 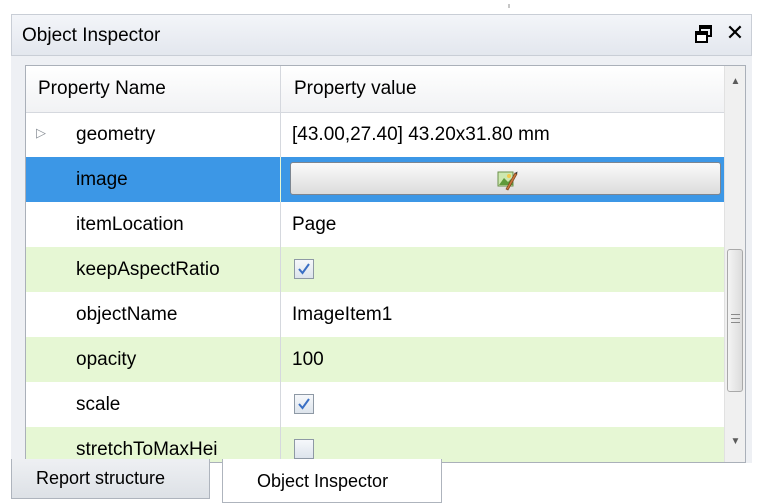 I want to click on property-name: scale, so click(x=98, y=404).